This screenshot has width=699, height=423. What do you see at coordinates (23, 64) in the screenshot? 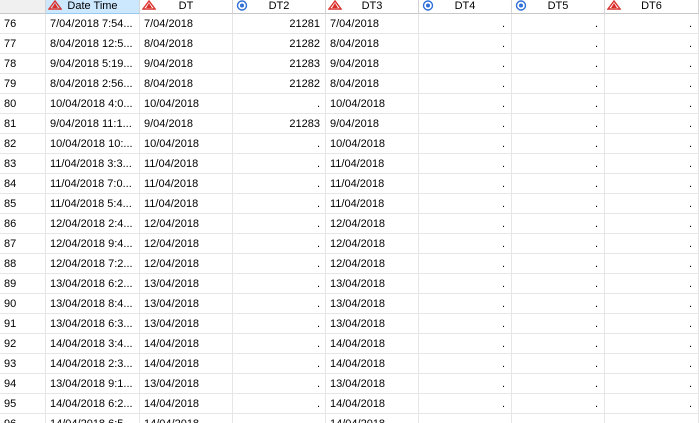
I see `row-number: 78` at bounding box center [23, 64].